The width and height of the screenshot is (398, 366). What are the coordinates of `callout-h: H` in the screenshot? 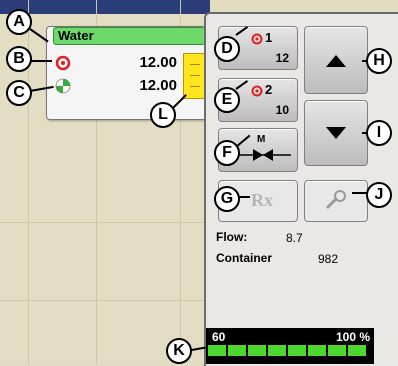 It's located at (379, 61).